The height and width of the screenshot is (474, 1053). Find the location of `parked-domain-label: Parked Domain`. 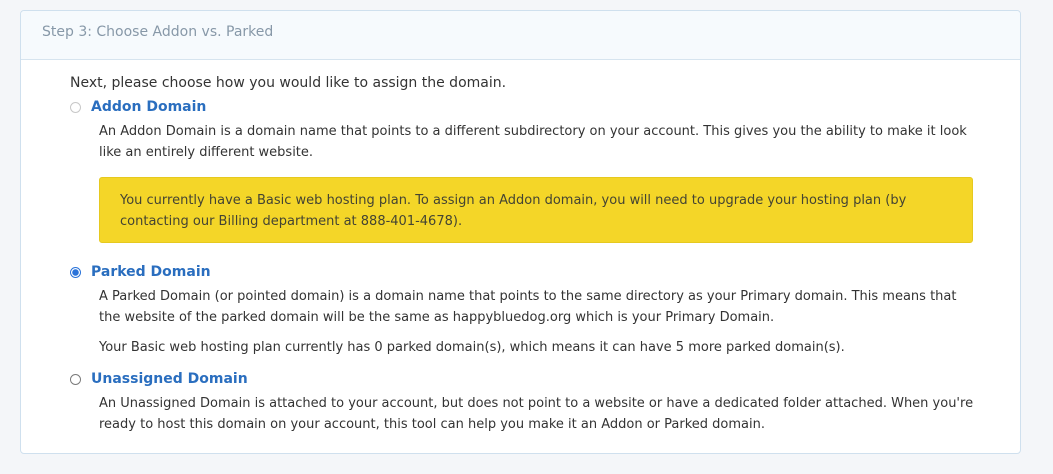

parked-domain-label: Parked Domain is located at coordinates (151, 272).